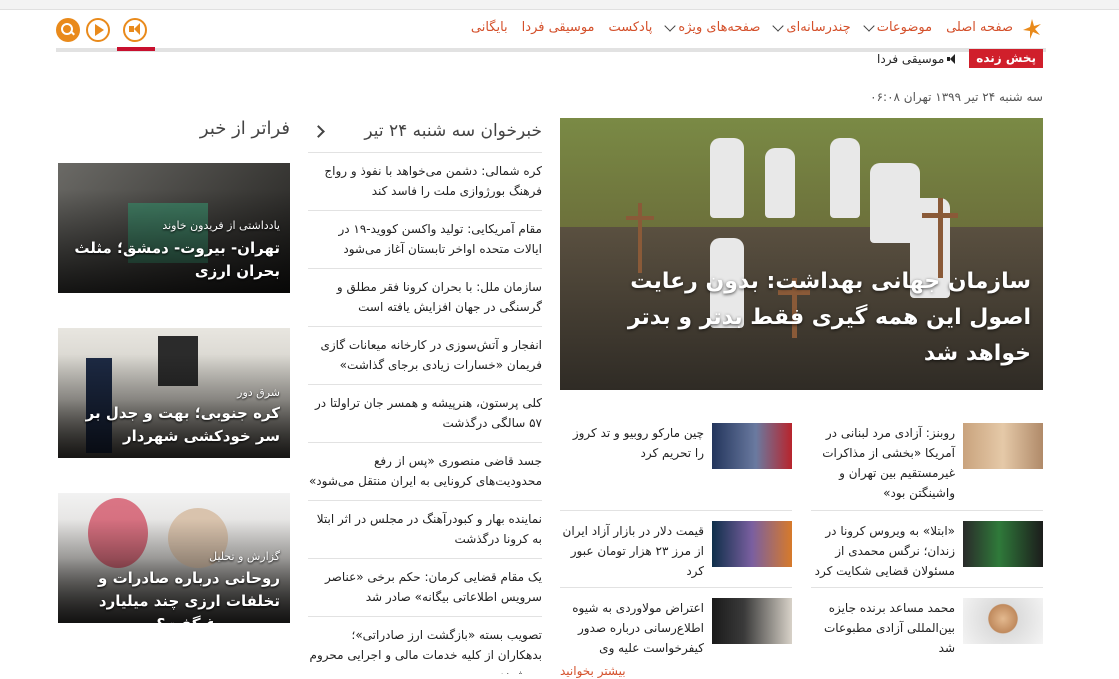  What do you see at coordinates (489, 27) in the screenshot?
I see `nav-item-archive: بایگانی` at bounding box center [489, 27].